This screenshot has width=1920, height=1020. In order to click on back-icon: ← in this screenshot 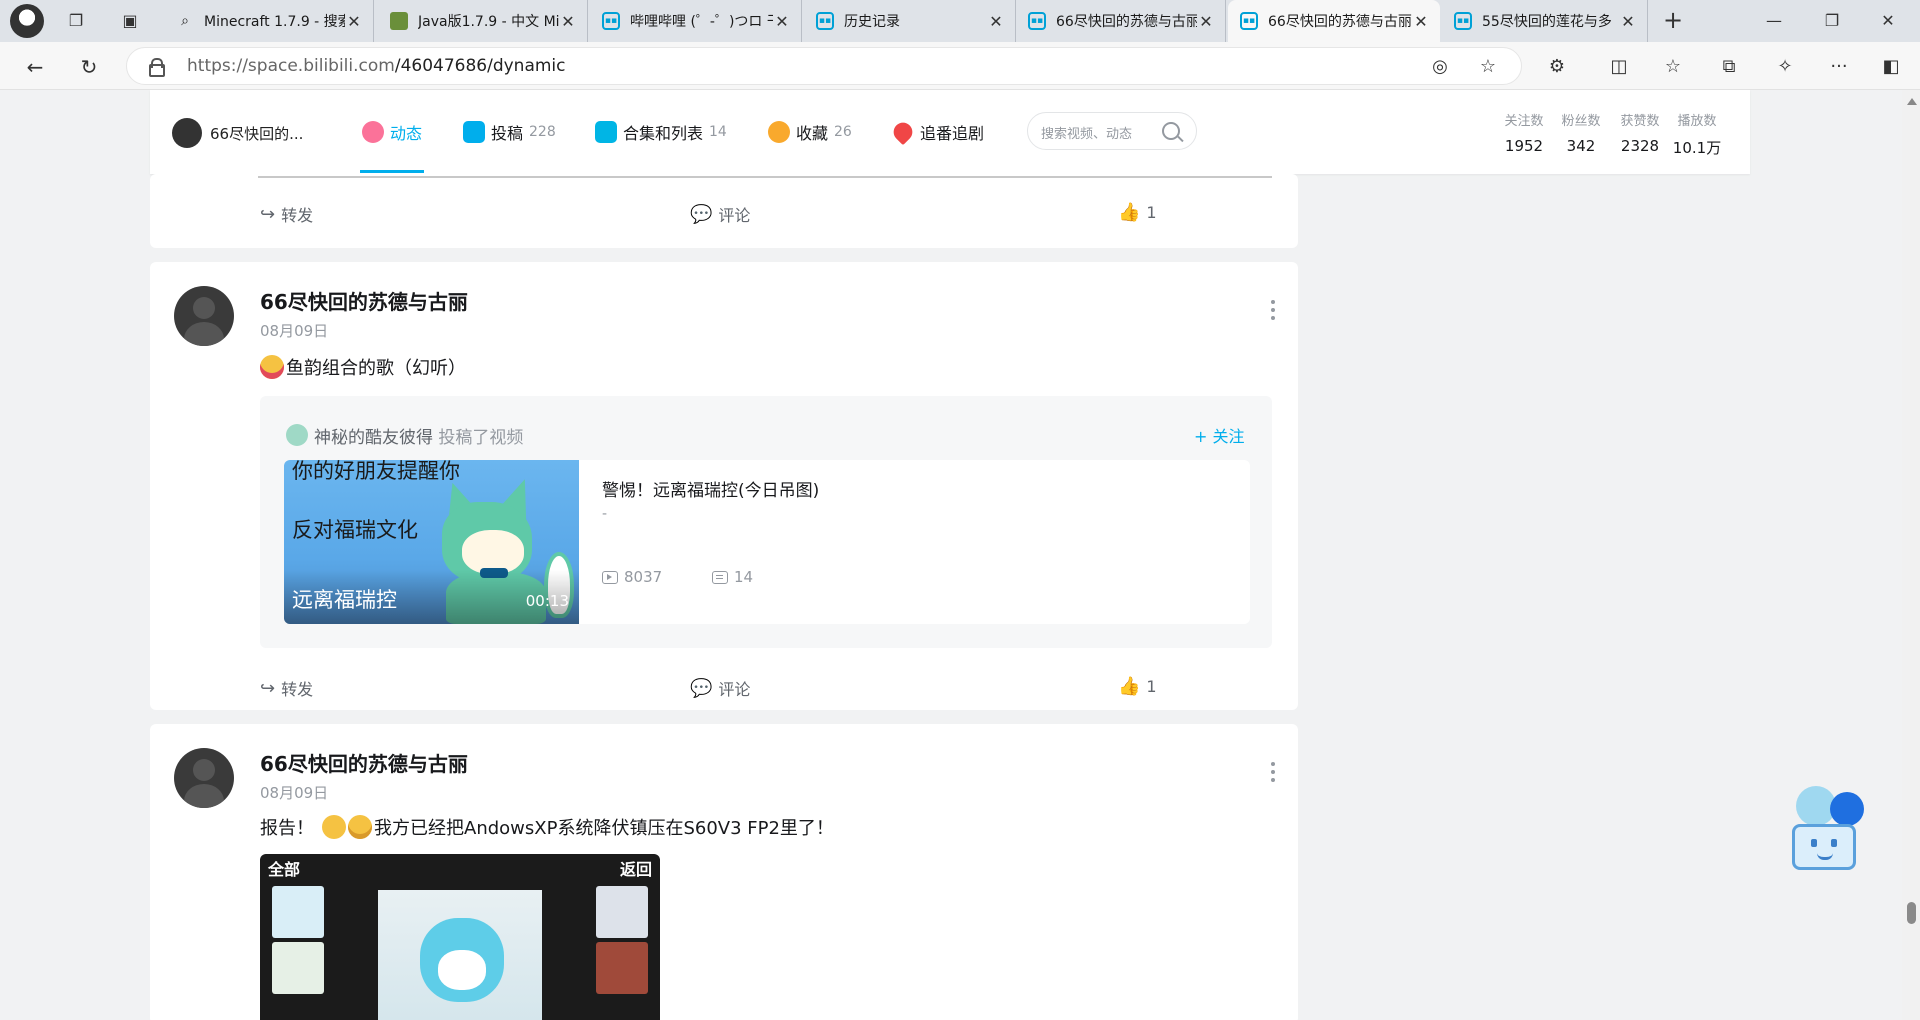, I will do `click(35, 67)`.